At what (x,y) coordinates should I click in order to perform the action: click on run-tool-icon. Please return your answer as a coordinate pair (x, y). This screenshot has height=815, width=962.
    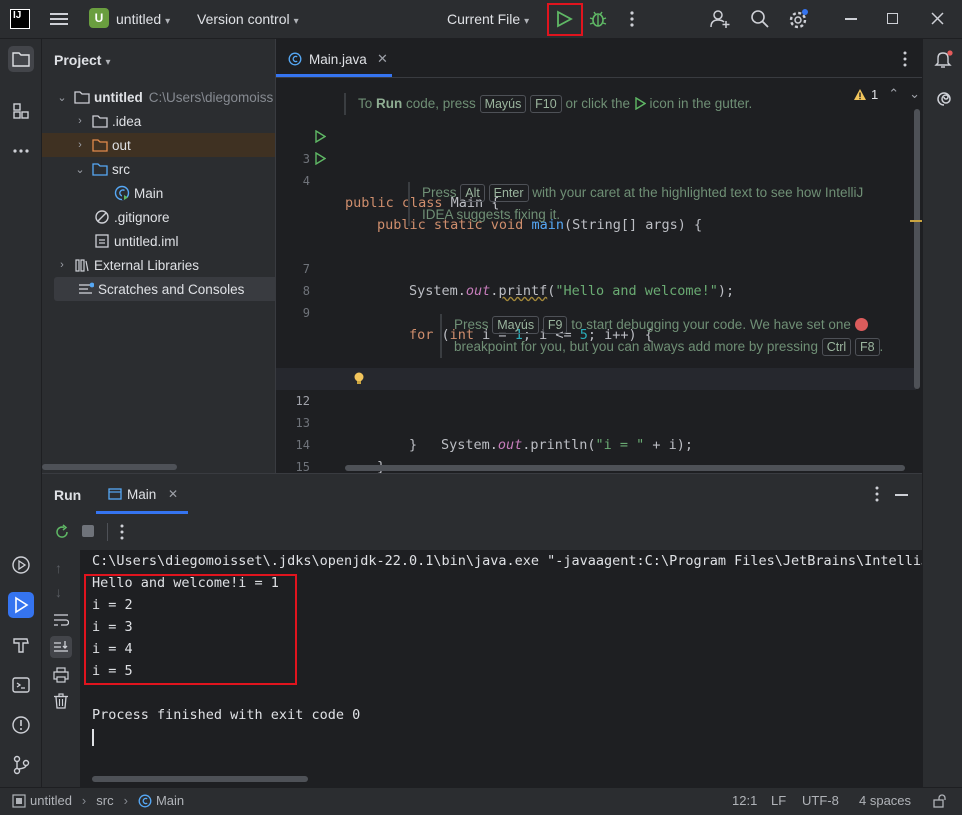
    Looking at the image, I should click on (21, 605).